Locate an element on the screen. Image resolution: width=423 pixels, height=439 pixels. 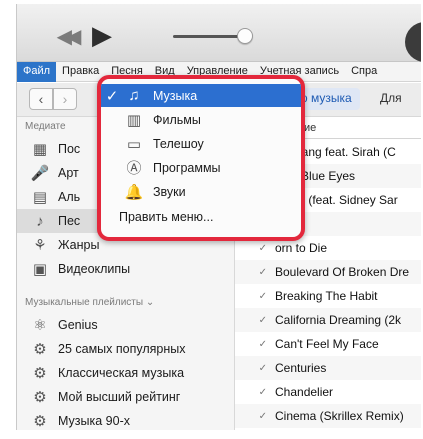
app-store-icon: Ⓐ is located at coordinates (134, 168).